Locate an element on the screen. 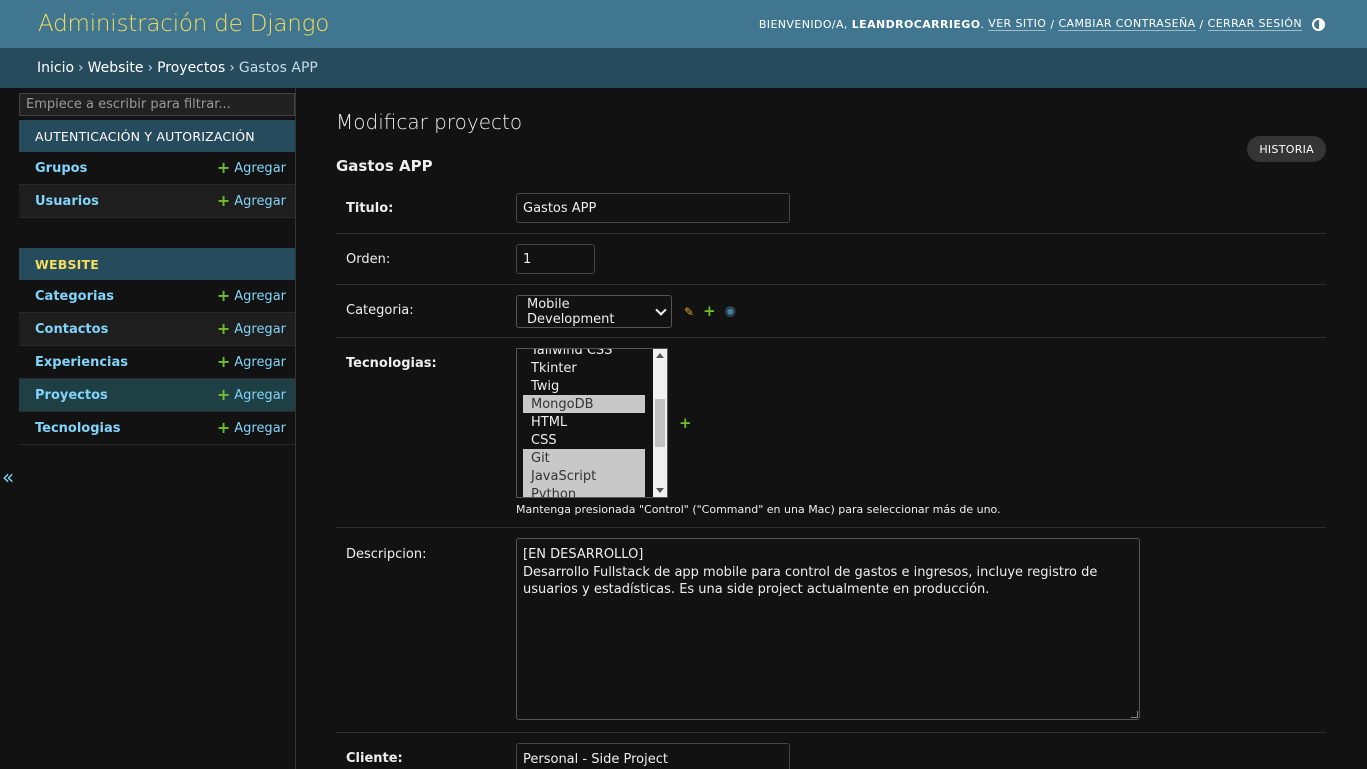  orden-input: 1 is located at coordinates (555, 259).